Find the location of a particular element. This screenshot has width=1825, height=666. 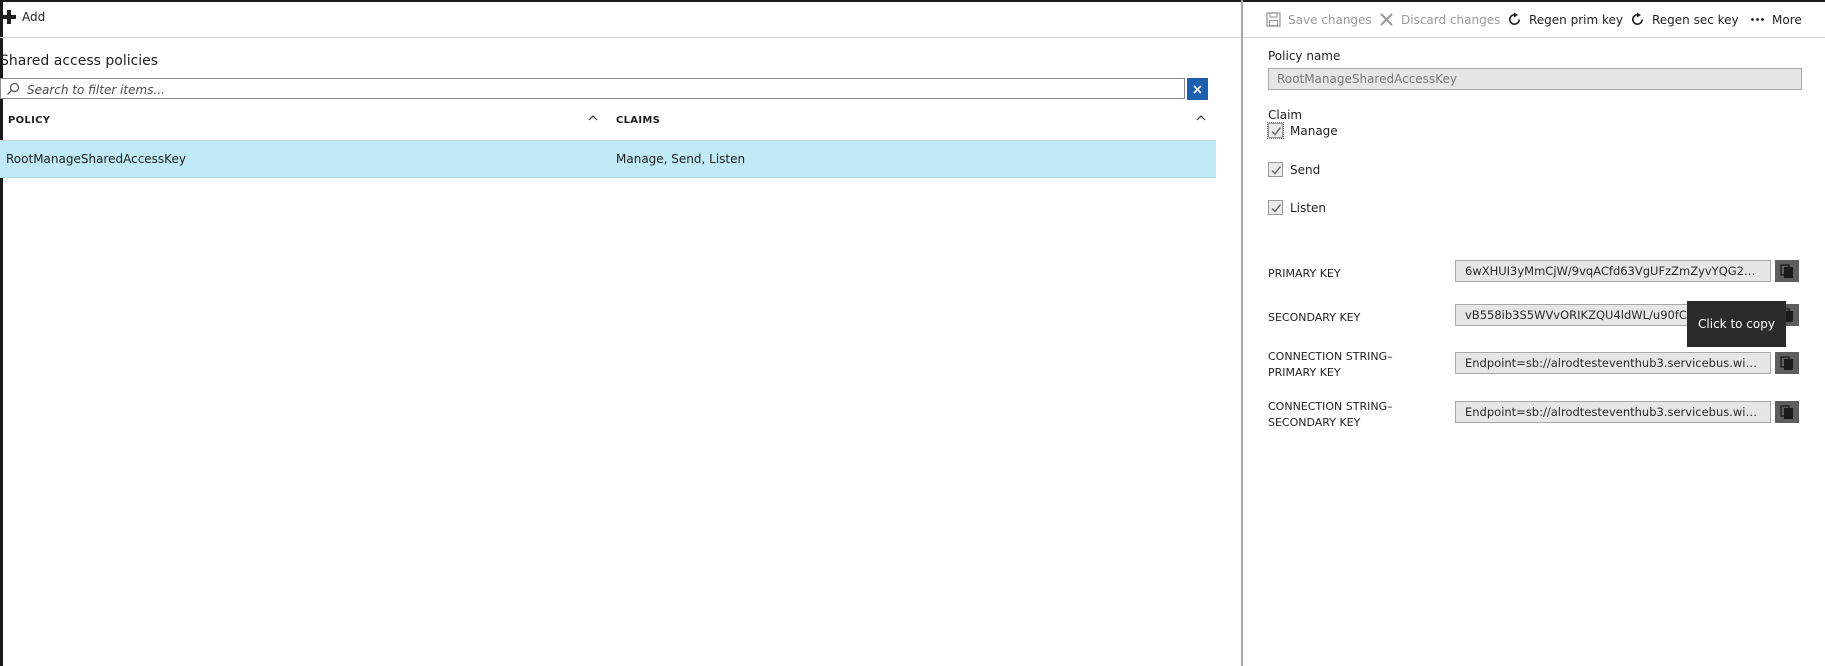

primary-key-label: PRIMARY KEY is located at coordinates (1304, 273).